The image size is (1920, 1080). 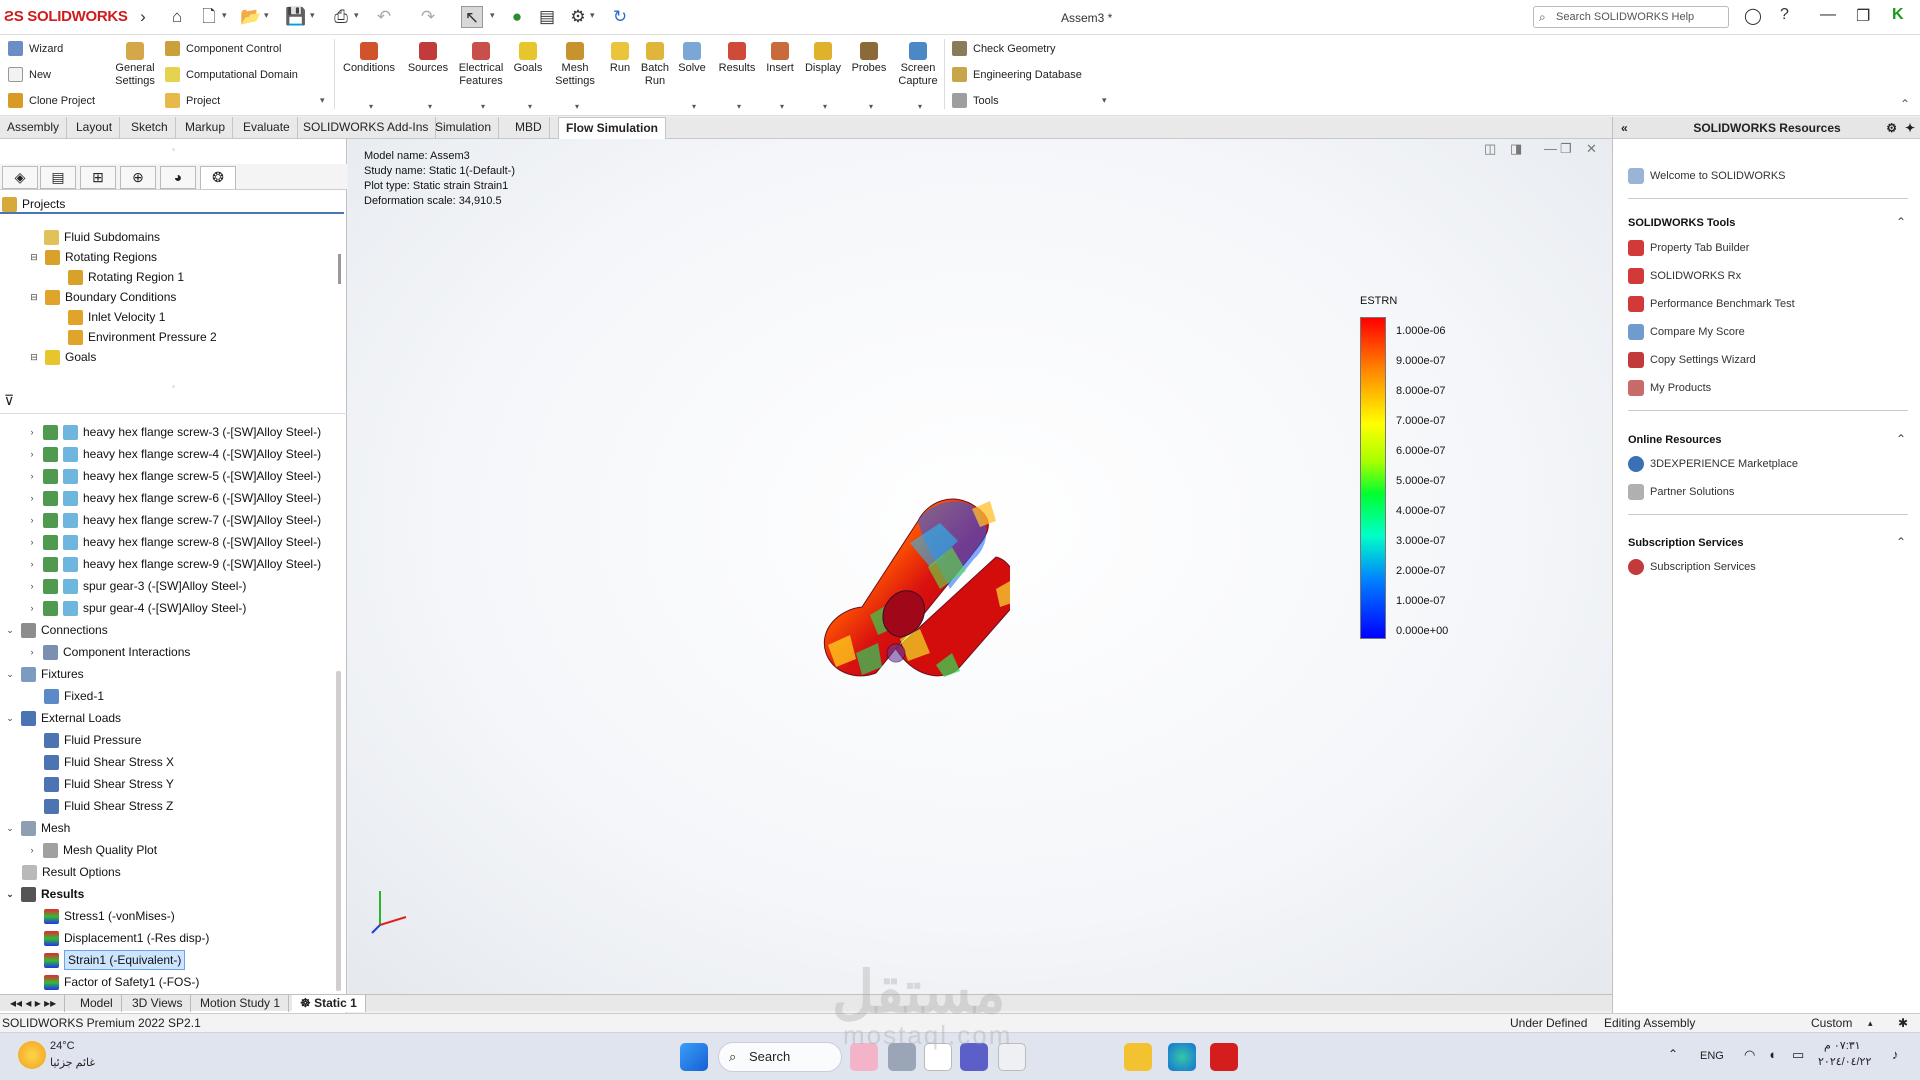 I want to click on notification-bell-icon: ♪, so click(x=1895, y=1054).